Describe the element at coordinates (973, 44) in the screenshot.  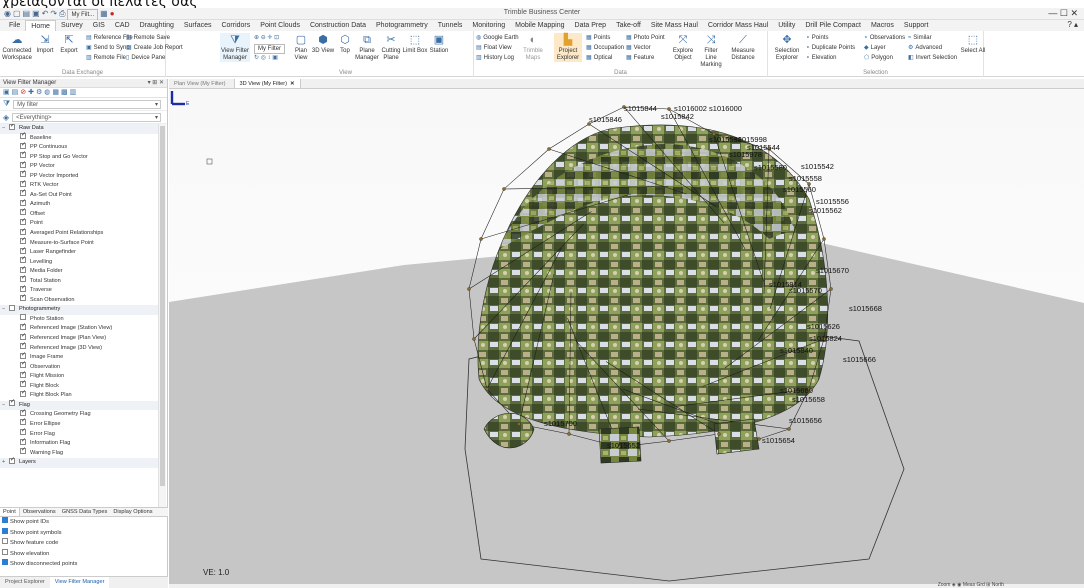
I see `select-all-button: ⬚ Select All` at that location.